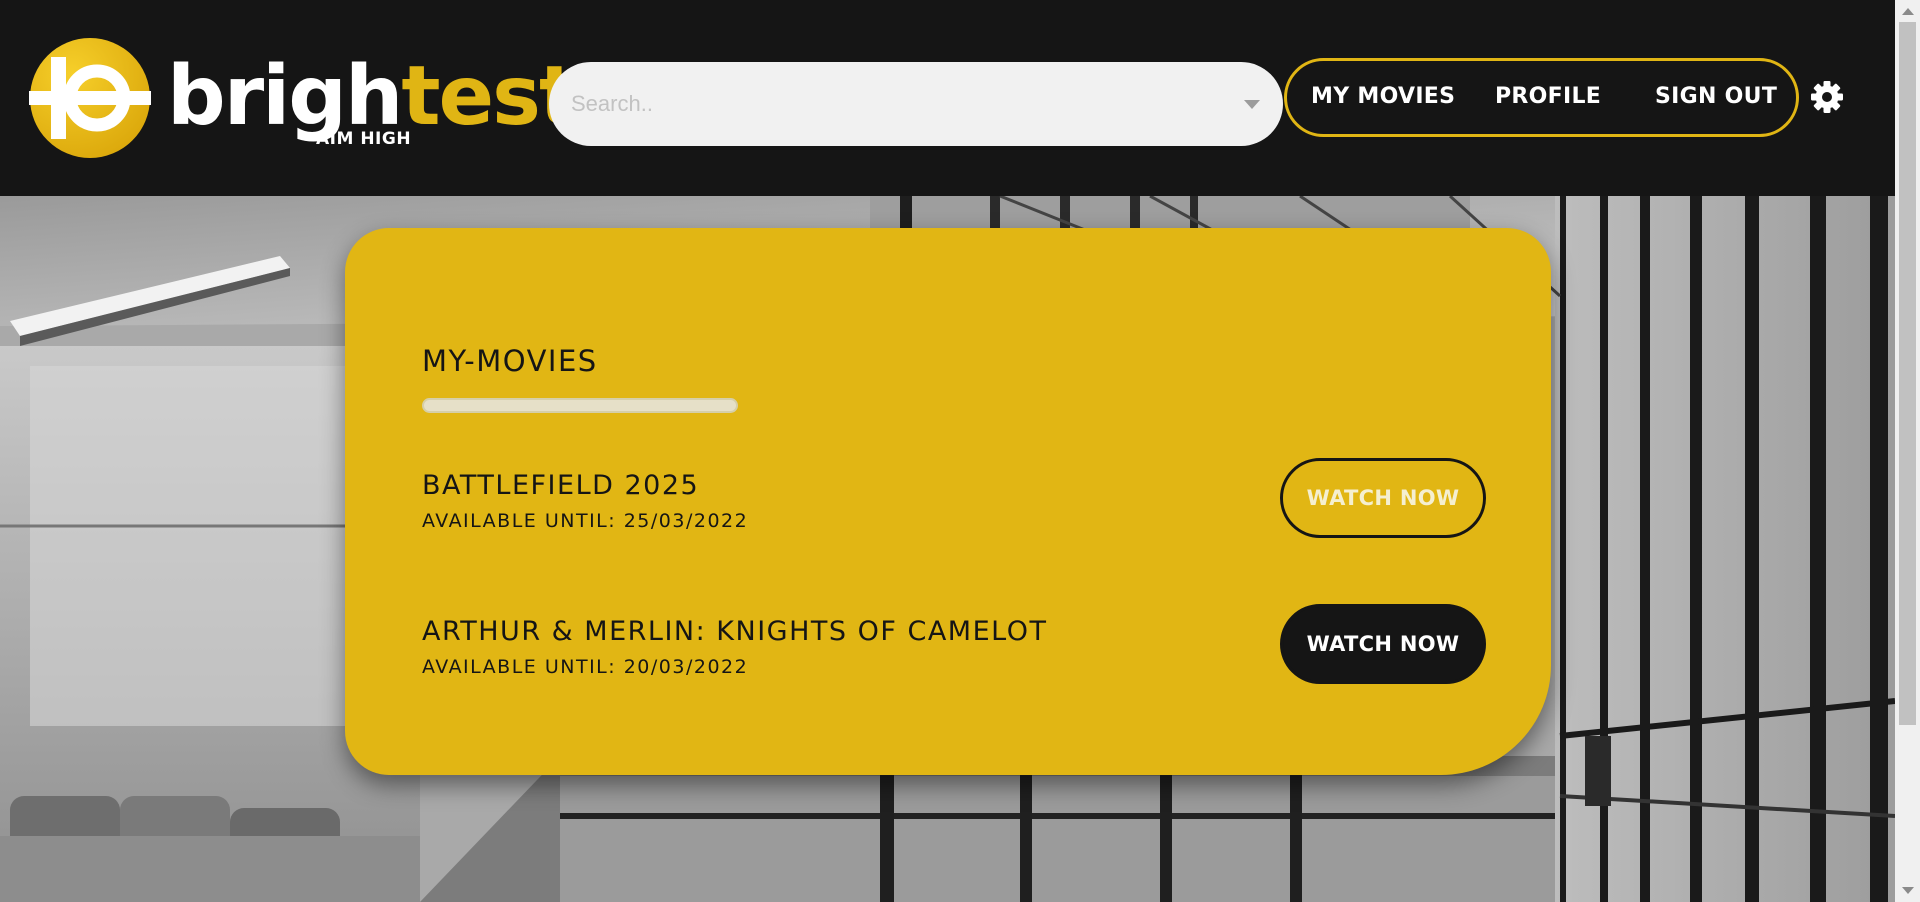  Describe the element at coordinates (510, 361) in the screenshot. I see `page-title: MY-MOVIES` at that location.